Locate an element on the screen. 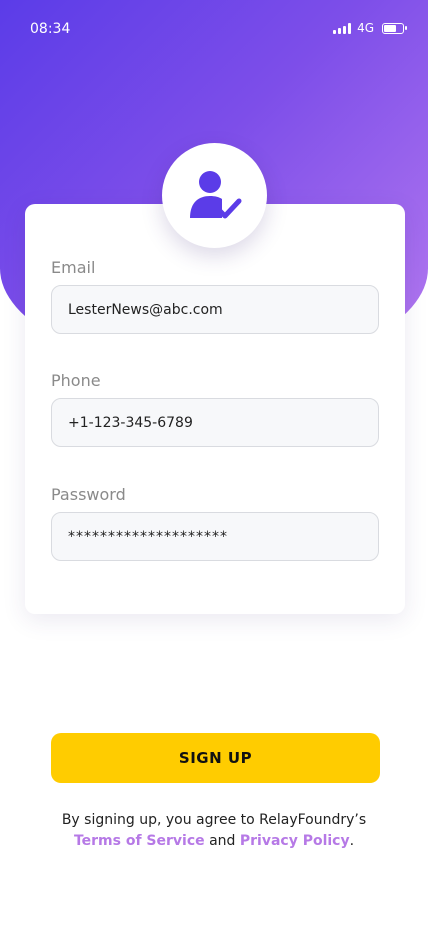 The height and width of the screenshot is (926, 428). password-field is located at coordinates (215, 536).